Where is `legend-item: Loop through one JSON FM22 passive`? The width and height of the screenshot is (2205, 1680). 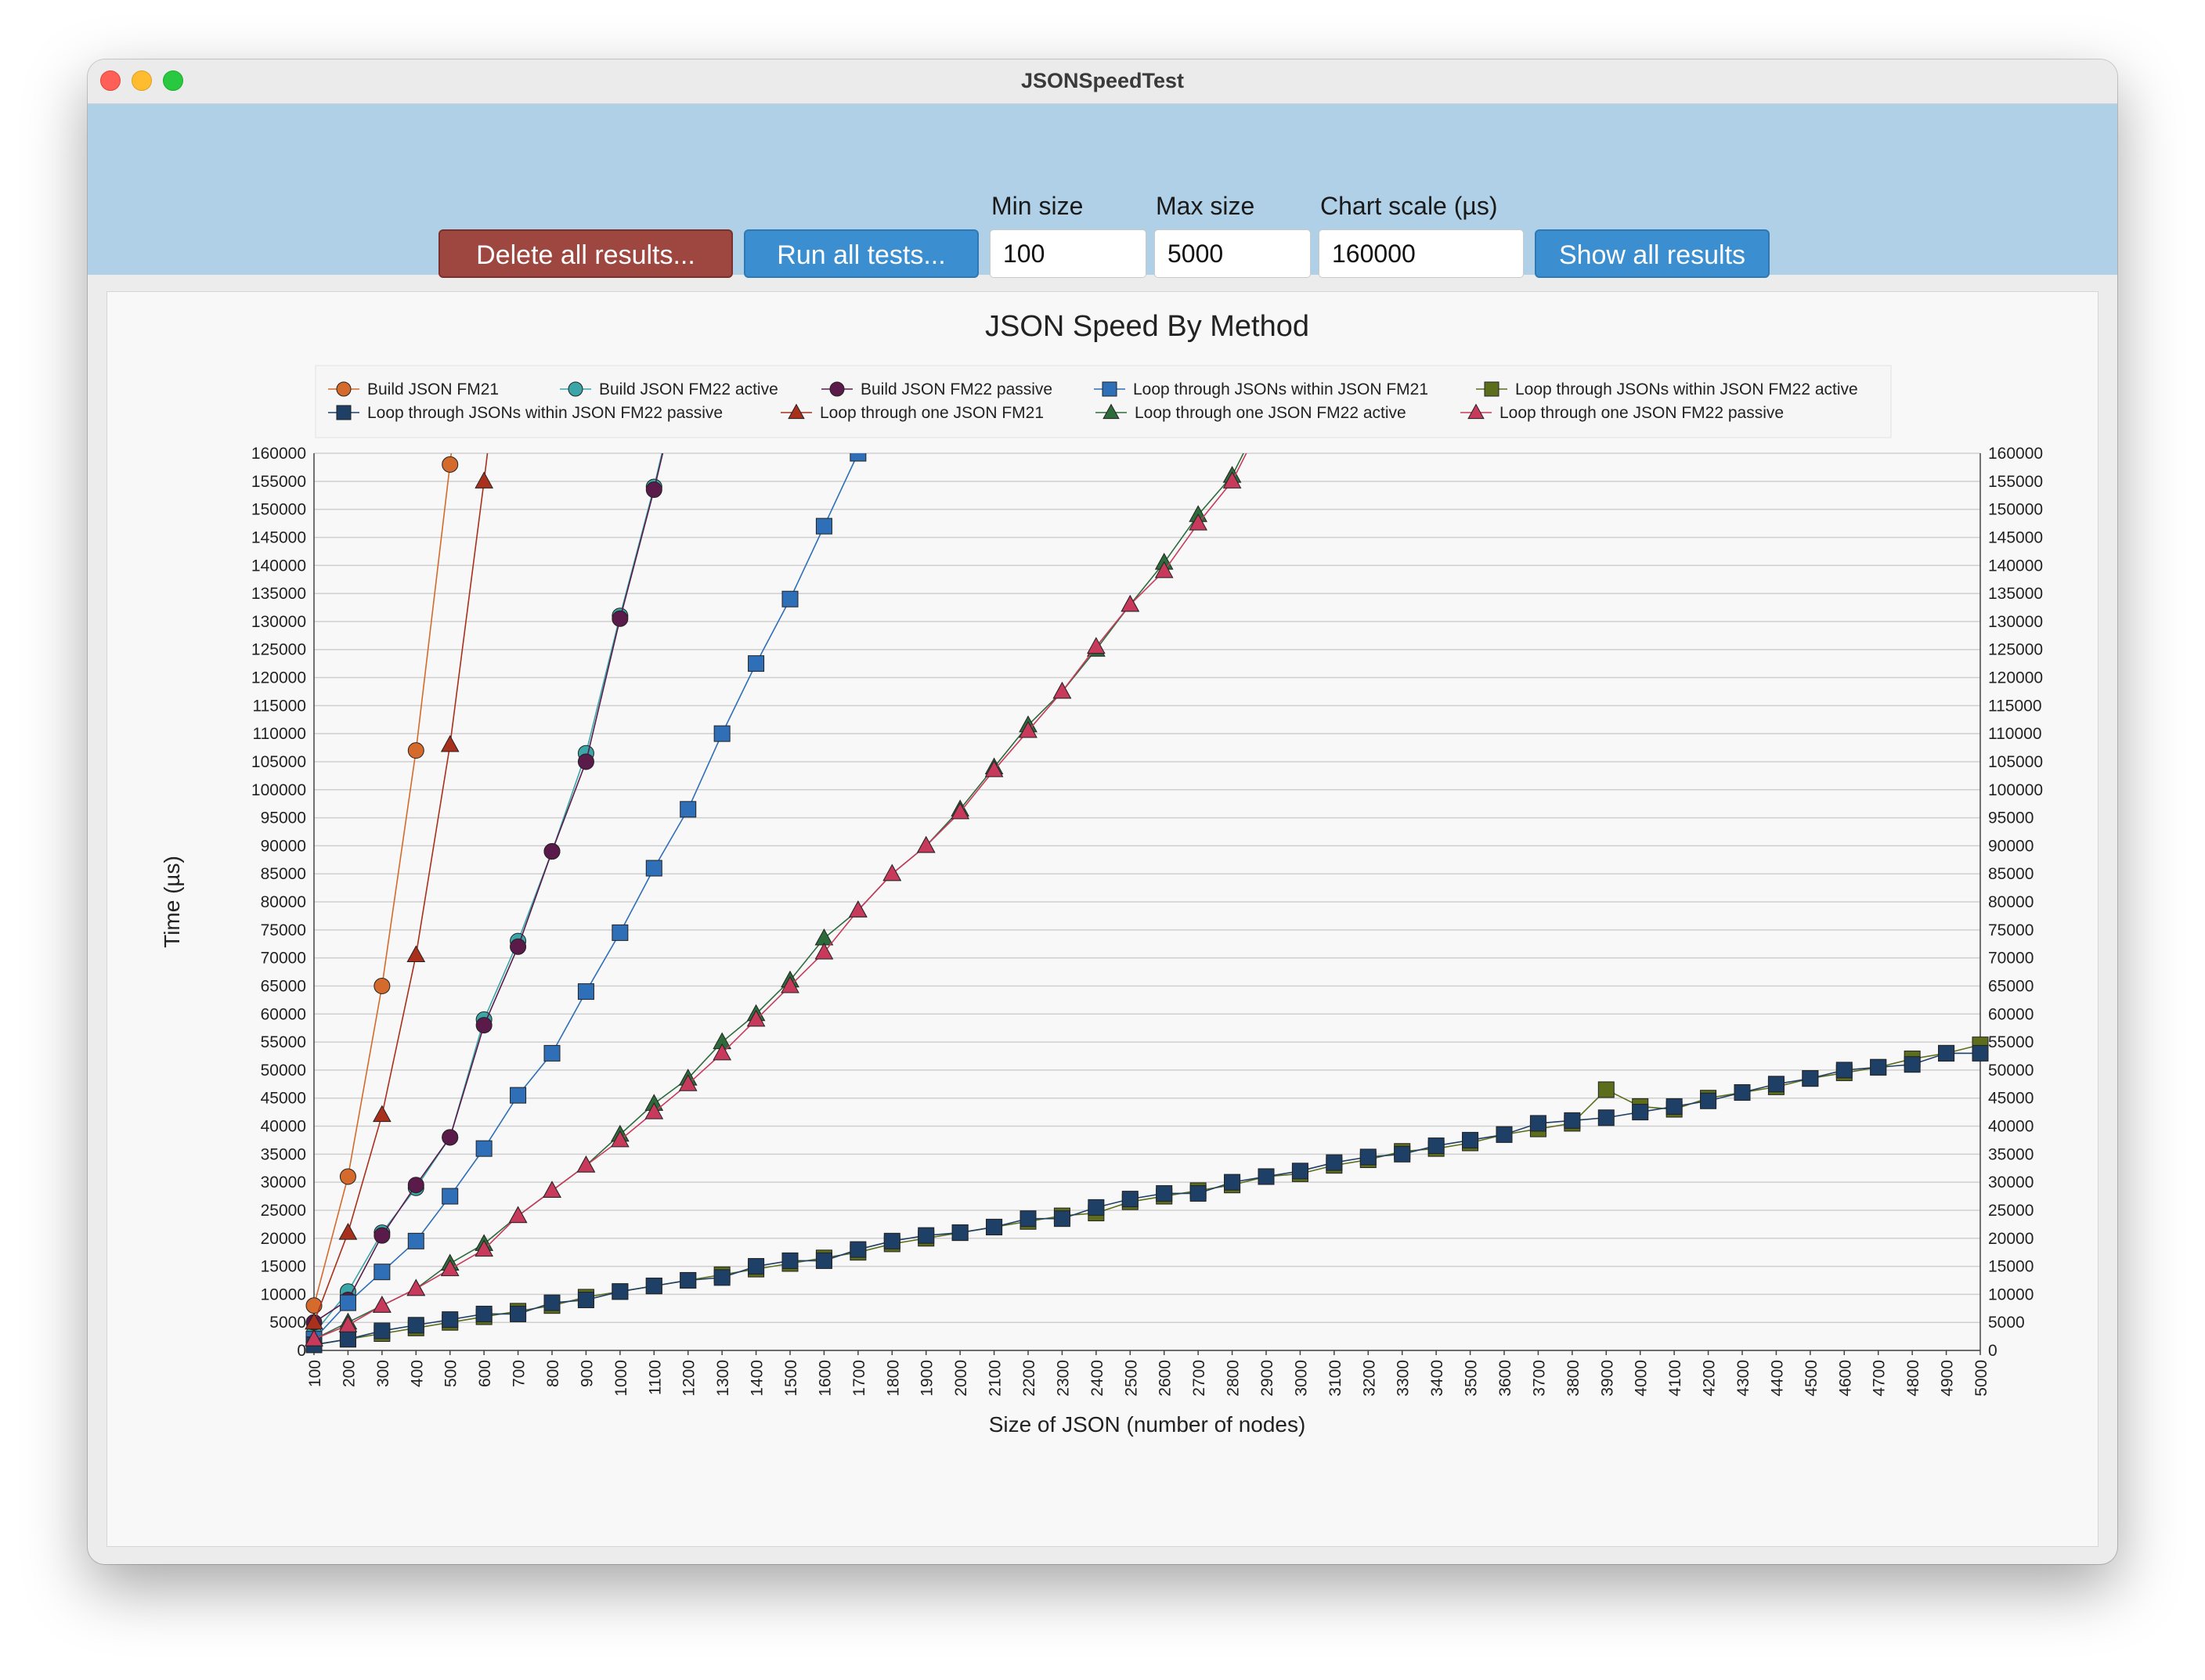
legend-item: Loop through one JSON FM22 passive is located at coordinates (1622, 412).